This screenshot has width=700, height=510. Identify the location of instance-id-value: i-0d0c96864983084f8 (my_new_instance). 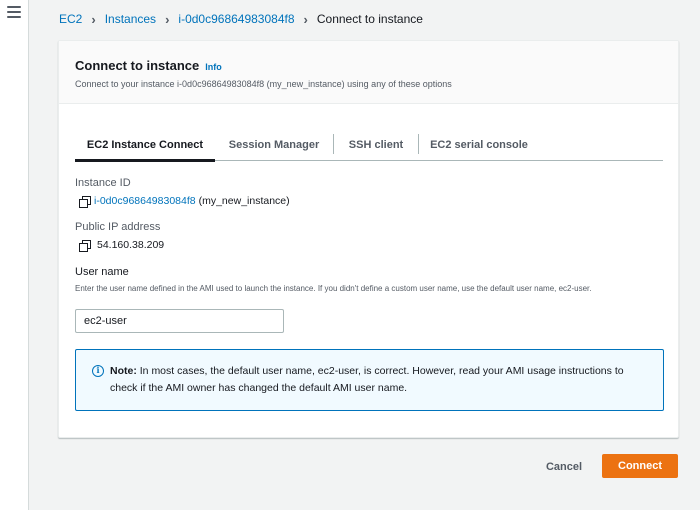
(184, 201).